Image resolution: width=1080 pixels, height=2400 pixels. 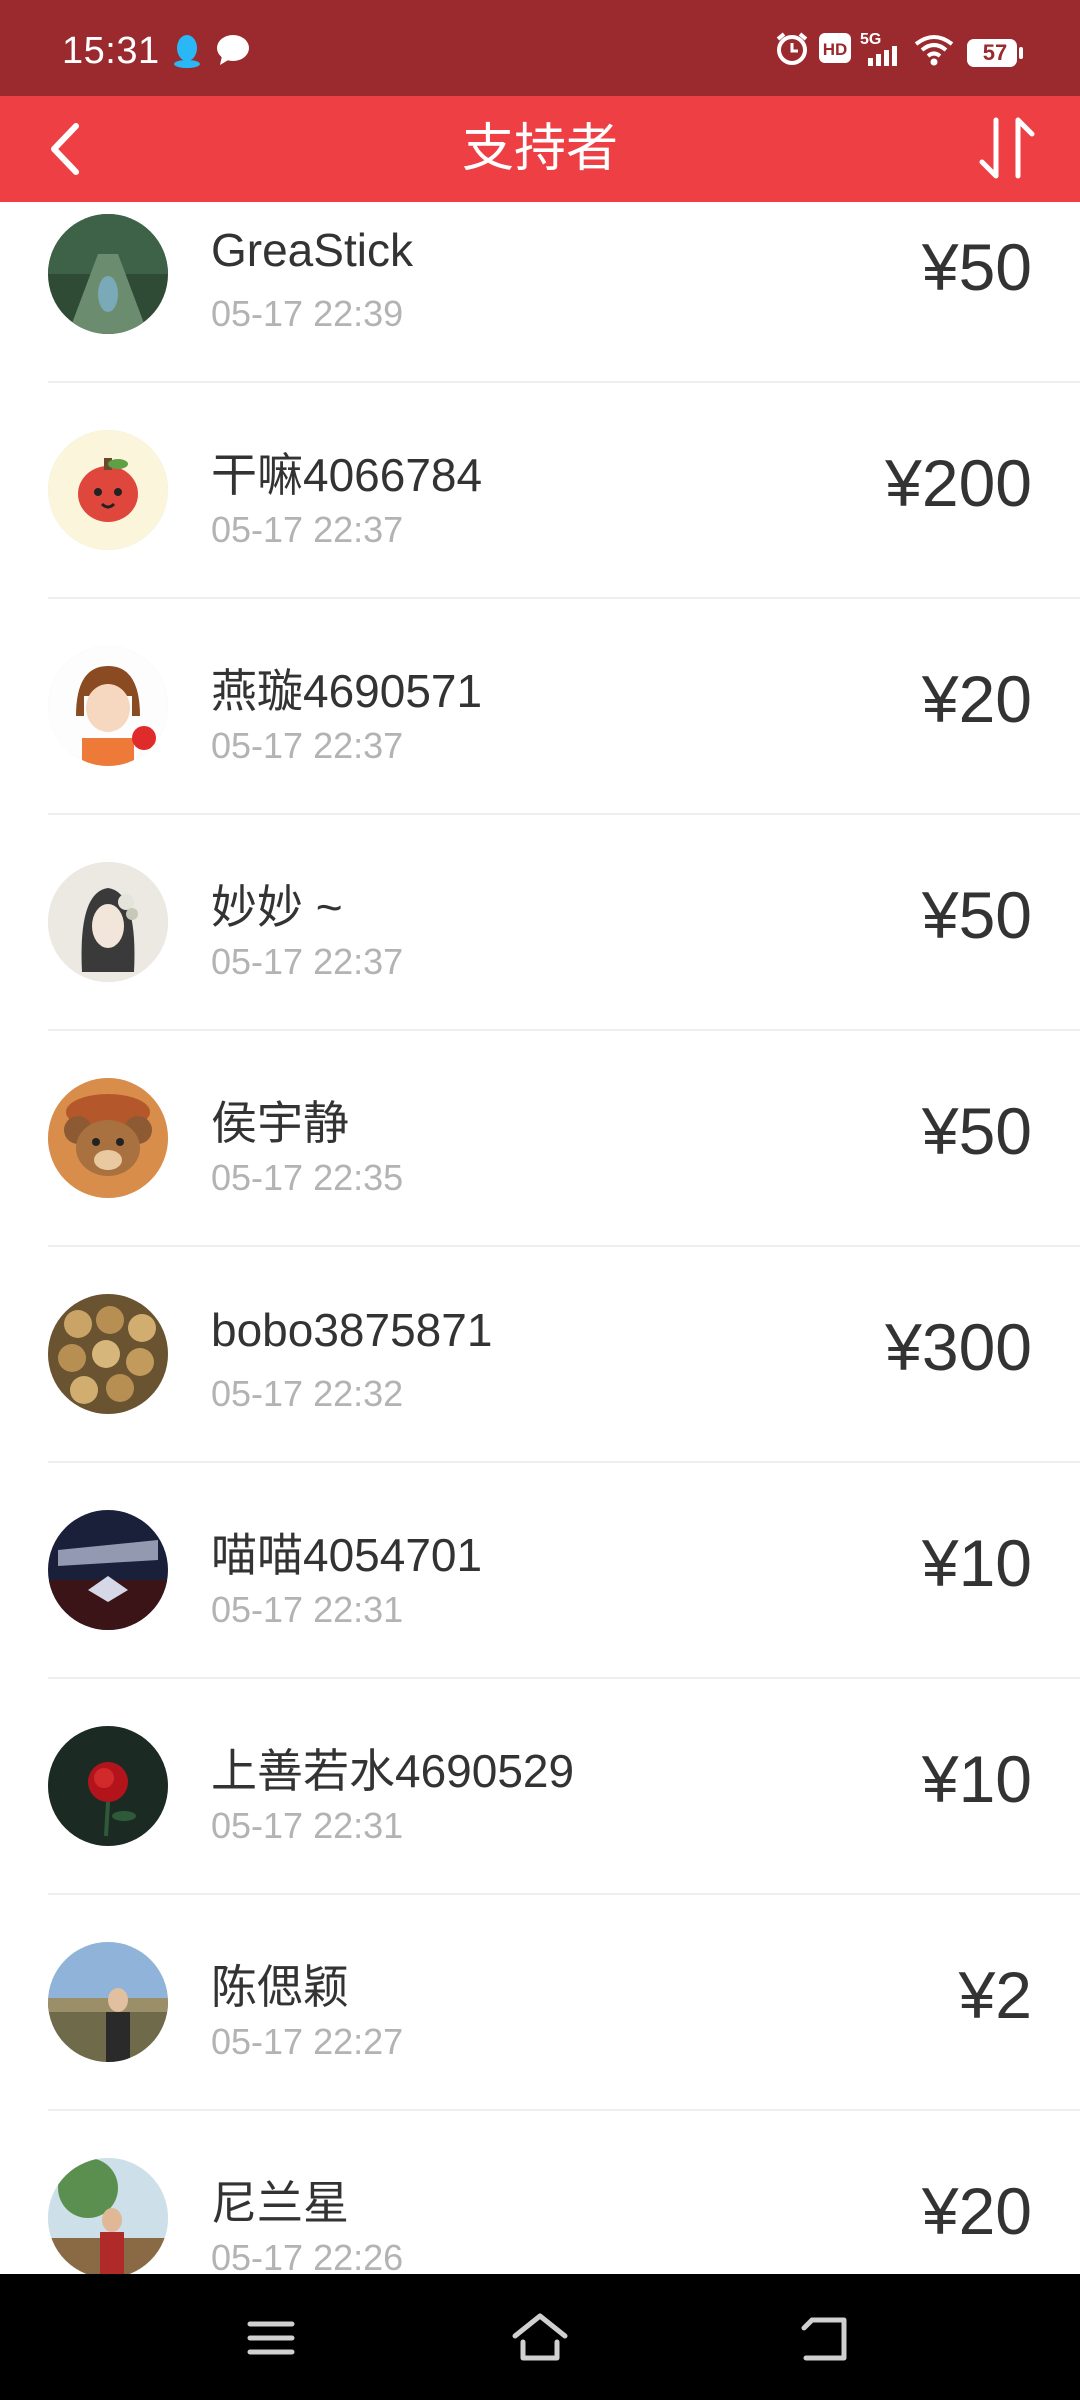 I want to click on hd-icon: HD, so click(x=835, y=50).